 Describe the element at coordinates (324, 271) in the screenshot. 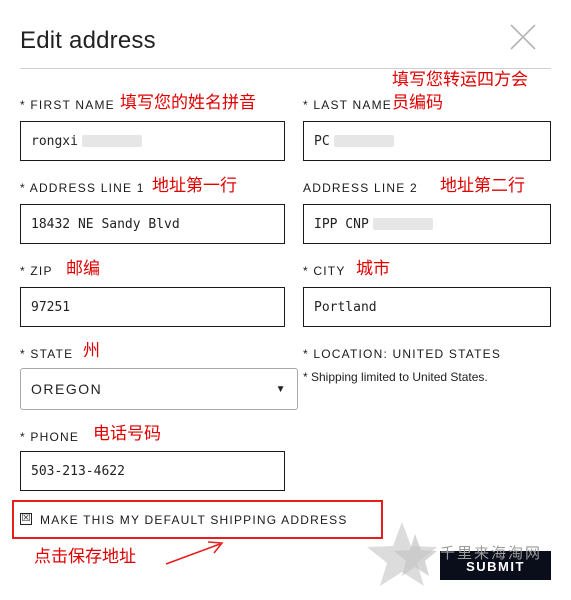

I see `city-label: * CITY` at that location.